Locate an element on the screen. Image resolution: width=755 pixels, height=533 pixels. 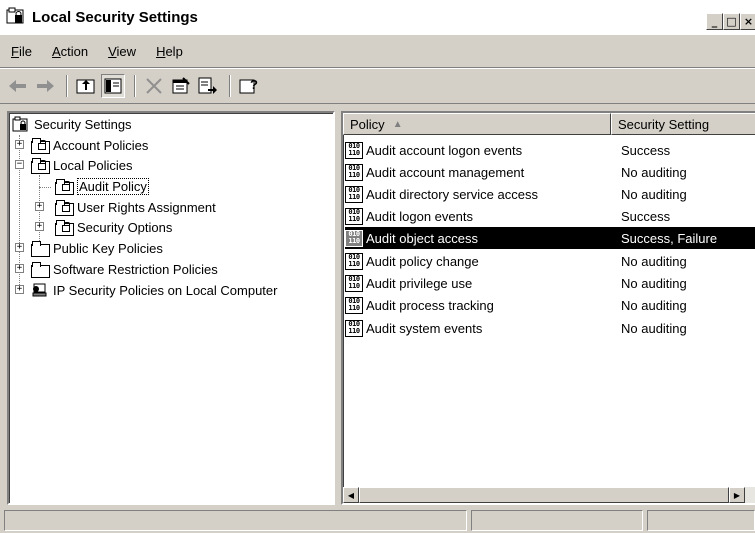
policy-name: Audit logon events is located at coordinates (419, 216).